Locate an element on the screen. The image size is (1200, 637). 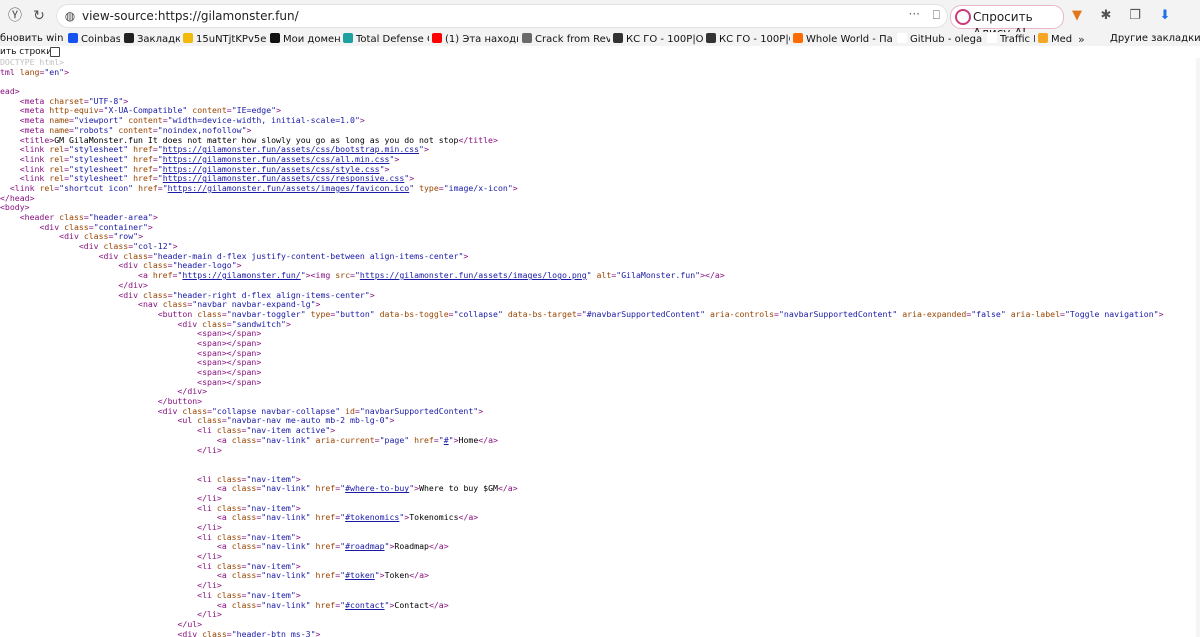
source-token: "nav-link" is located at coordinates (286, 439).